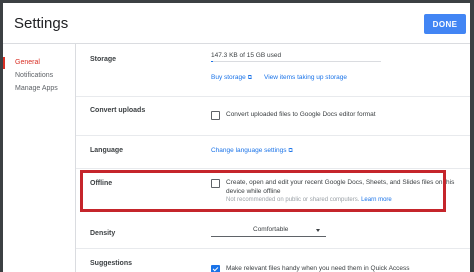 The width and height of the screenshot is (474, 272). I want to click on done-button: DONE, so click(445, 24).